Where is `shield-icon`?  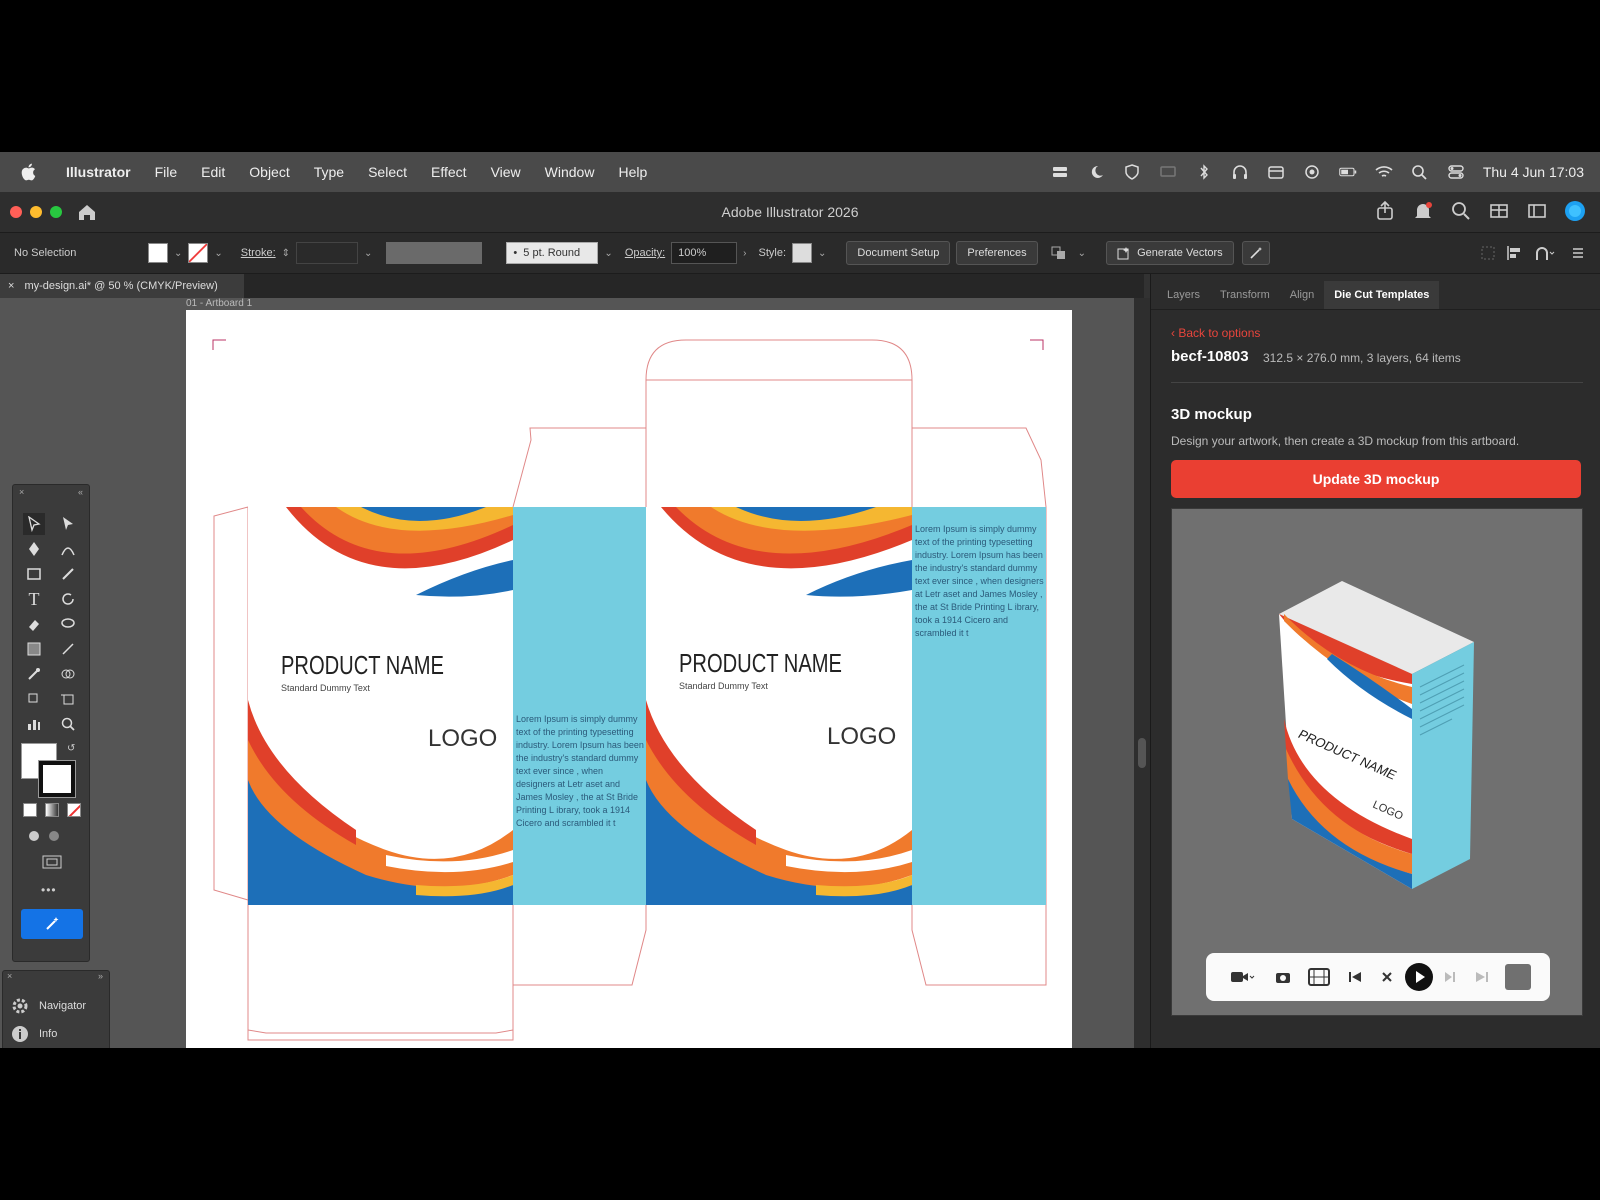
shield-icon is located at coordinates (1132, 172).